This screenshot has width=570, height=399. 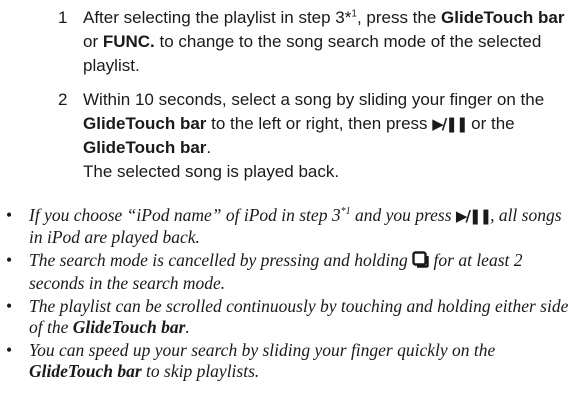 I want to click on step-2-text-c: or the, so click(x=490, y=123).